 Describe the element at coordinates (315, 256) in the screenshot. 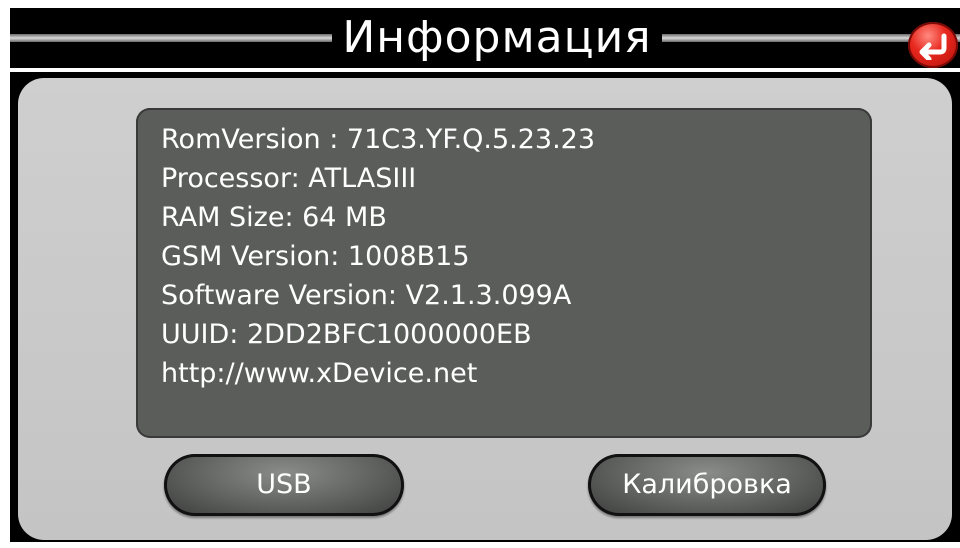

I see `info-gsm-version: GSM Version: 1008B15` at that location.